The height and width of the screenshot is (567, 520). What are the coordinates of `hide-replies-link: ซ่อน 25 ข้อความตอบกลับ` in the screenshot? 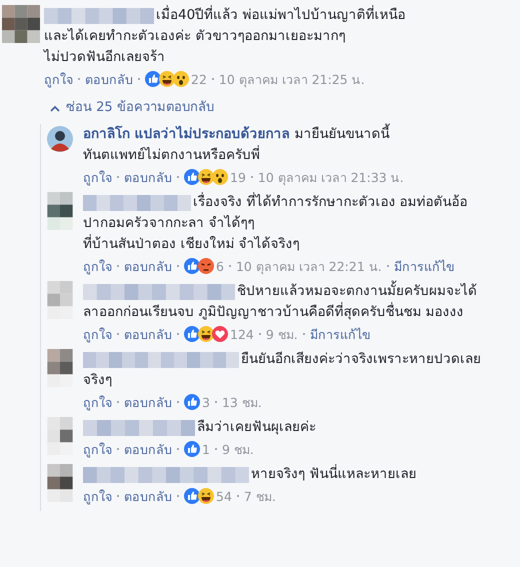 It's located at (132, 108).